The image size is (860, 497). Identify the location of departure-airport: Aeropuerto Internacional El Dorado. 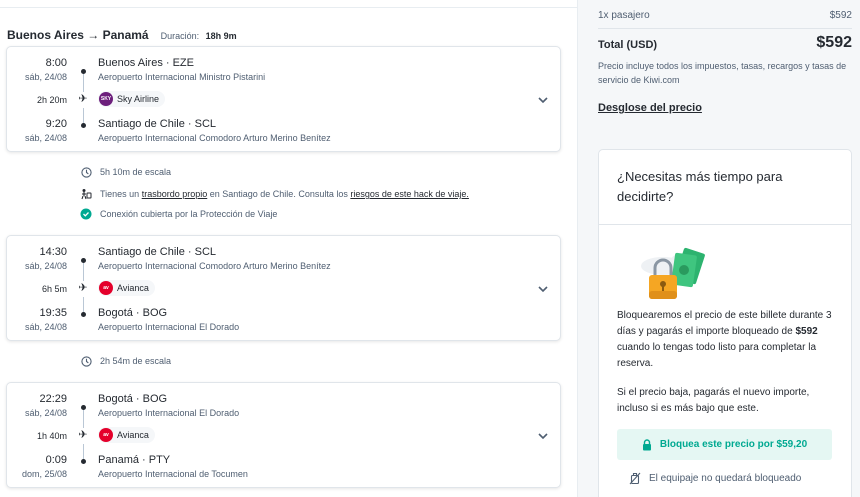
(169, 413).